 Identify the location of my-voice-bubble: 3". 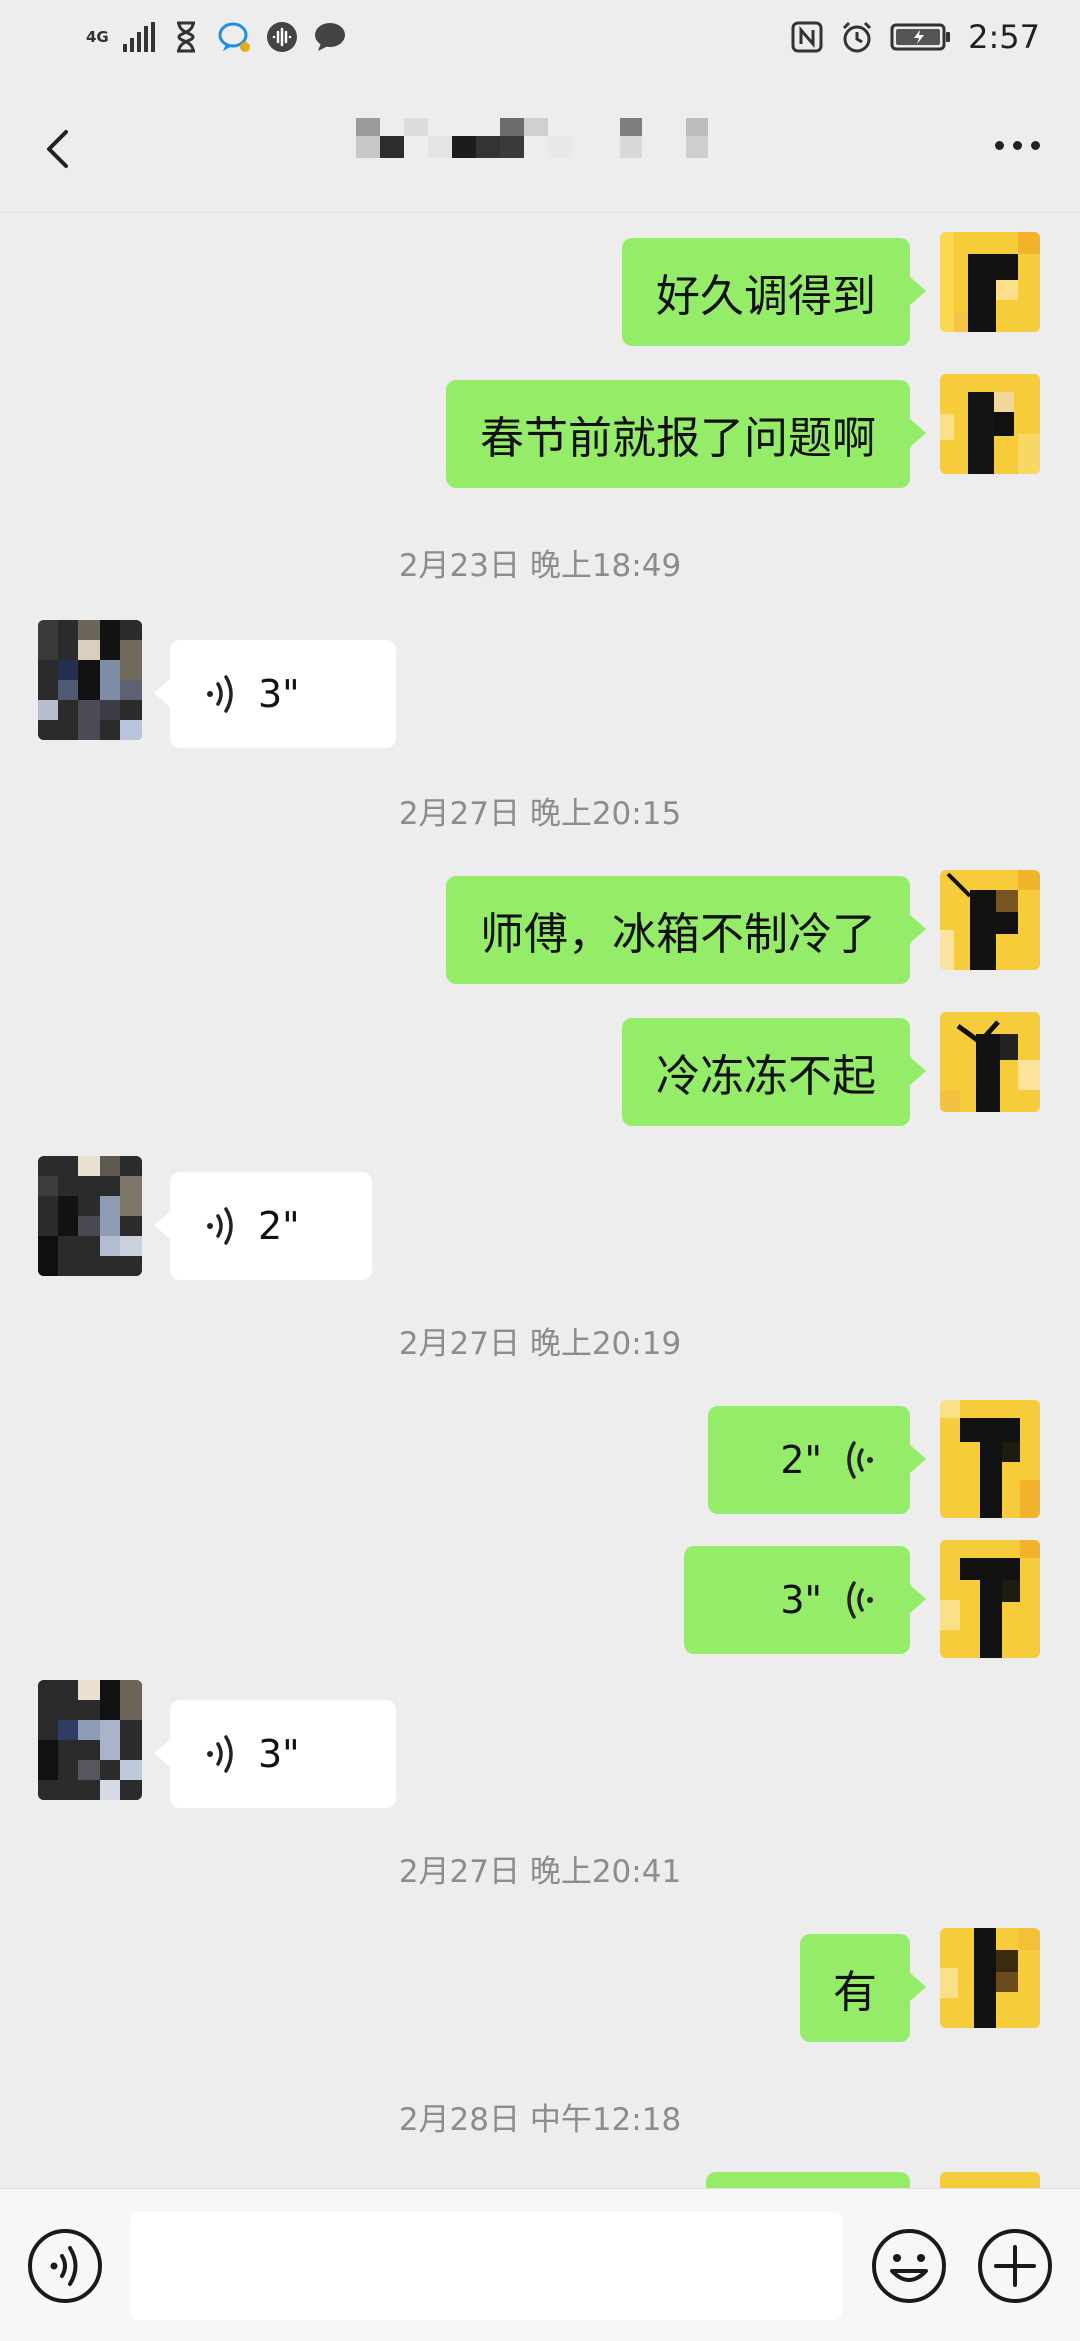
(805, 1600).